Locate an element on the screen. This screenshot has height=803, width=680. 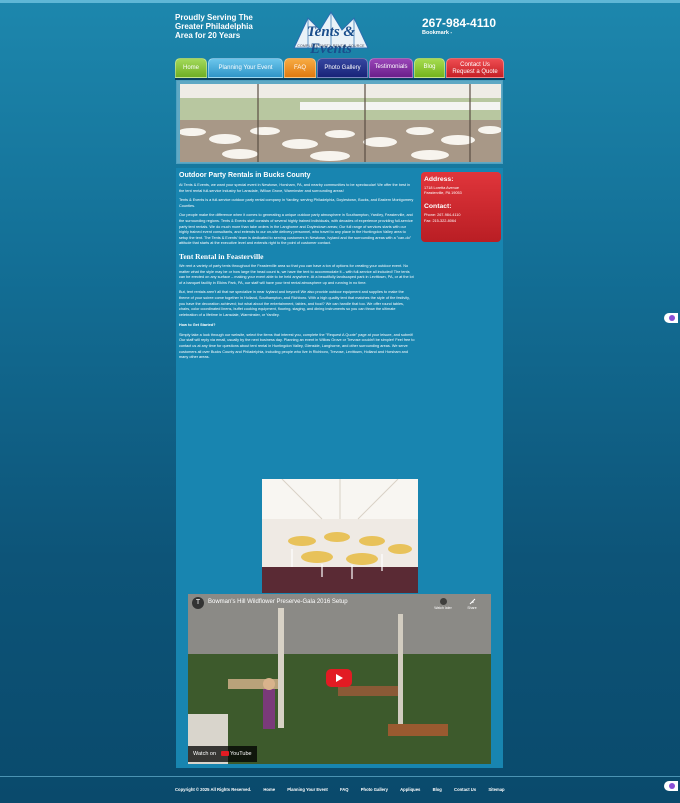
play-button is located at coordinates (339, 678).